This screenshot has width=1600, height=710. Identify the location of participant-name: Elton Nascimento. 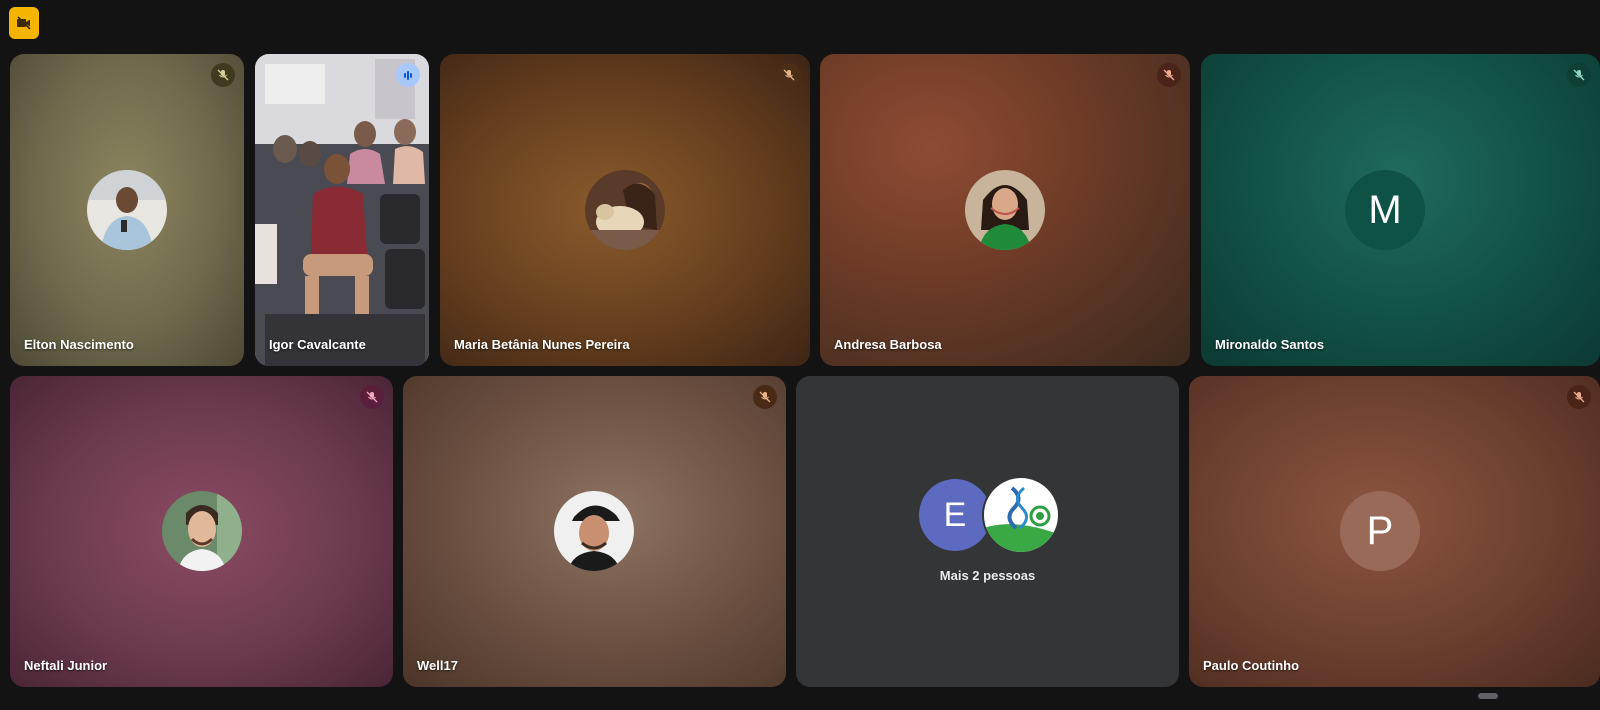
(79, 344).